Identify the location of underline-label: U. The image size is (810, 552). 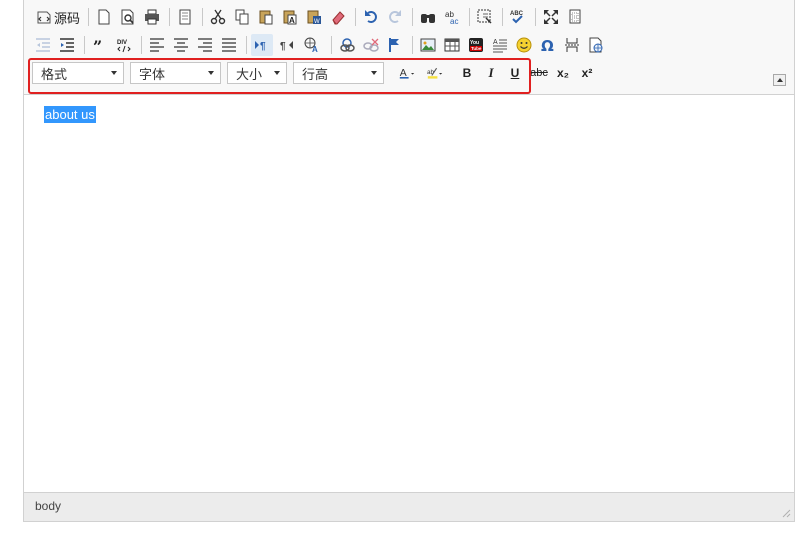
(515, 73).